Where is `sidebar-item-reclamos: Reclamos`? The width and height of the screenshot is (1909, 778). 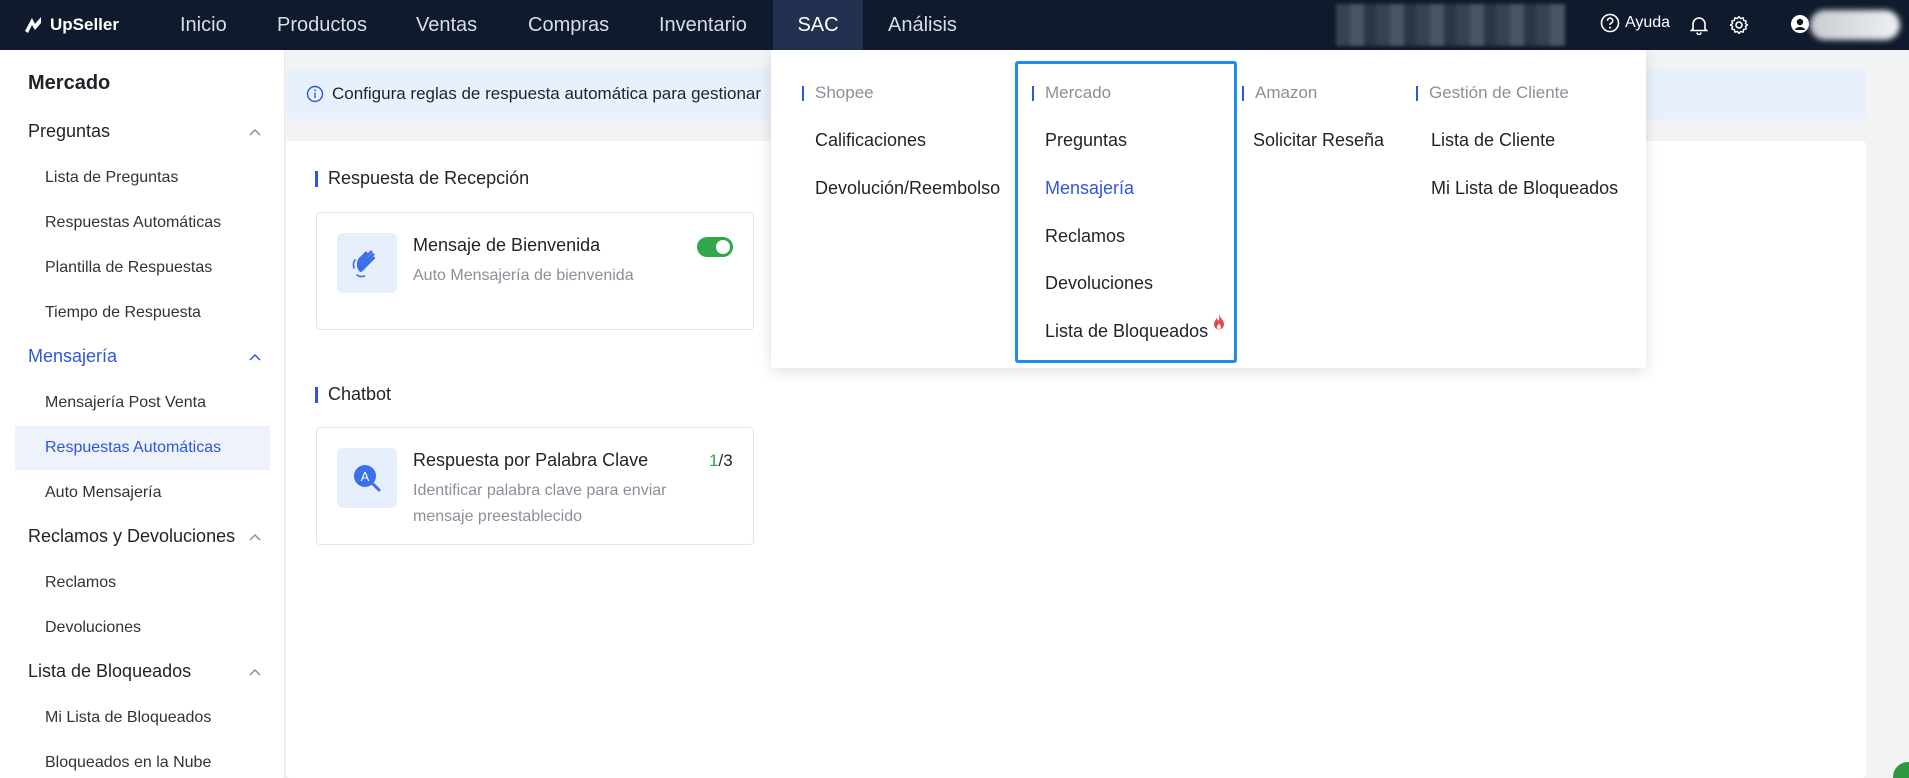
sidebar-item-reclamos: Reclamos is located at coordinates (142, 583).